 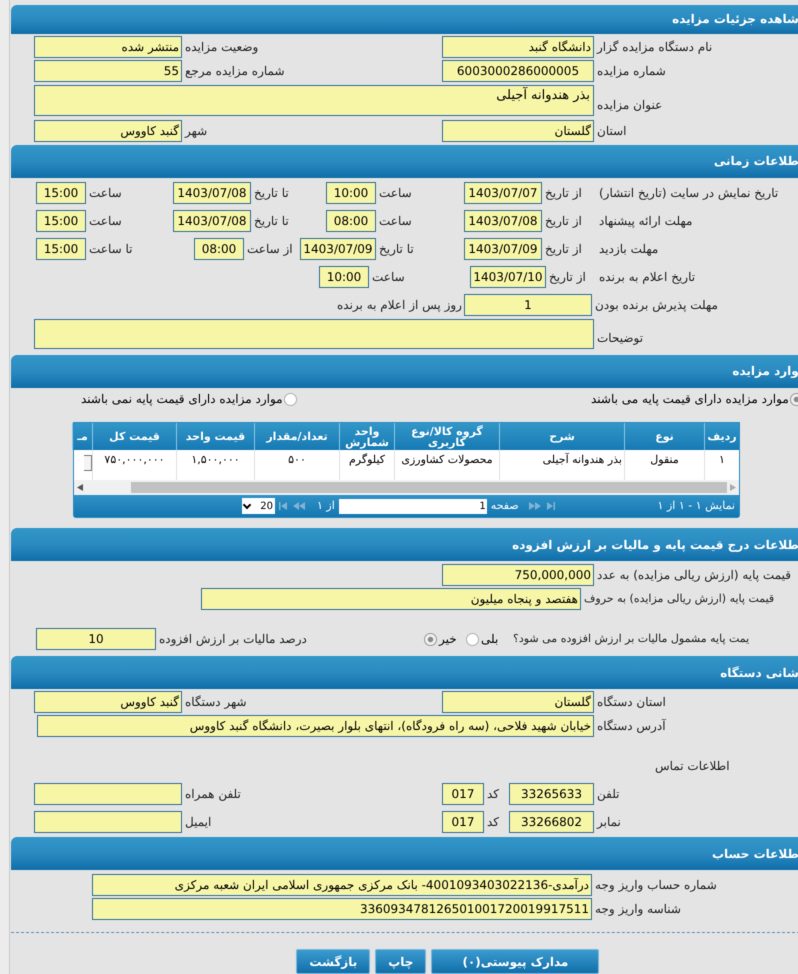 What do you see at coordinates (182, 399) in the screenshot?
I see `radio-label: موارد مزایده دارای قیمت پایه نمی باشند` at bounding box center [182, 399].